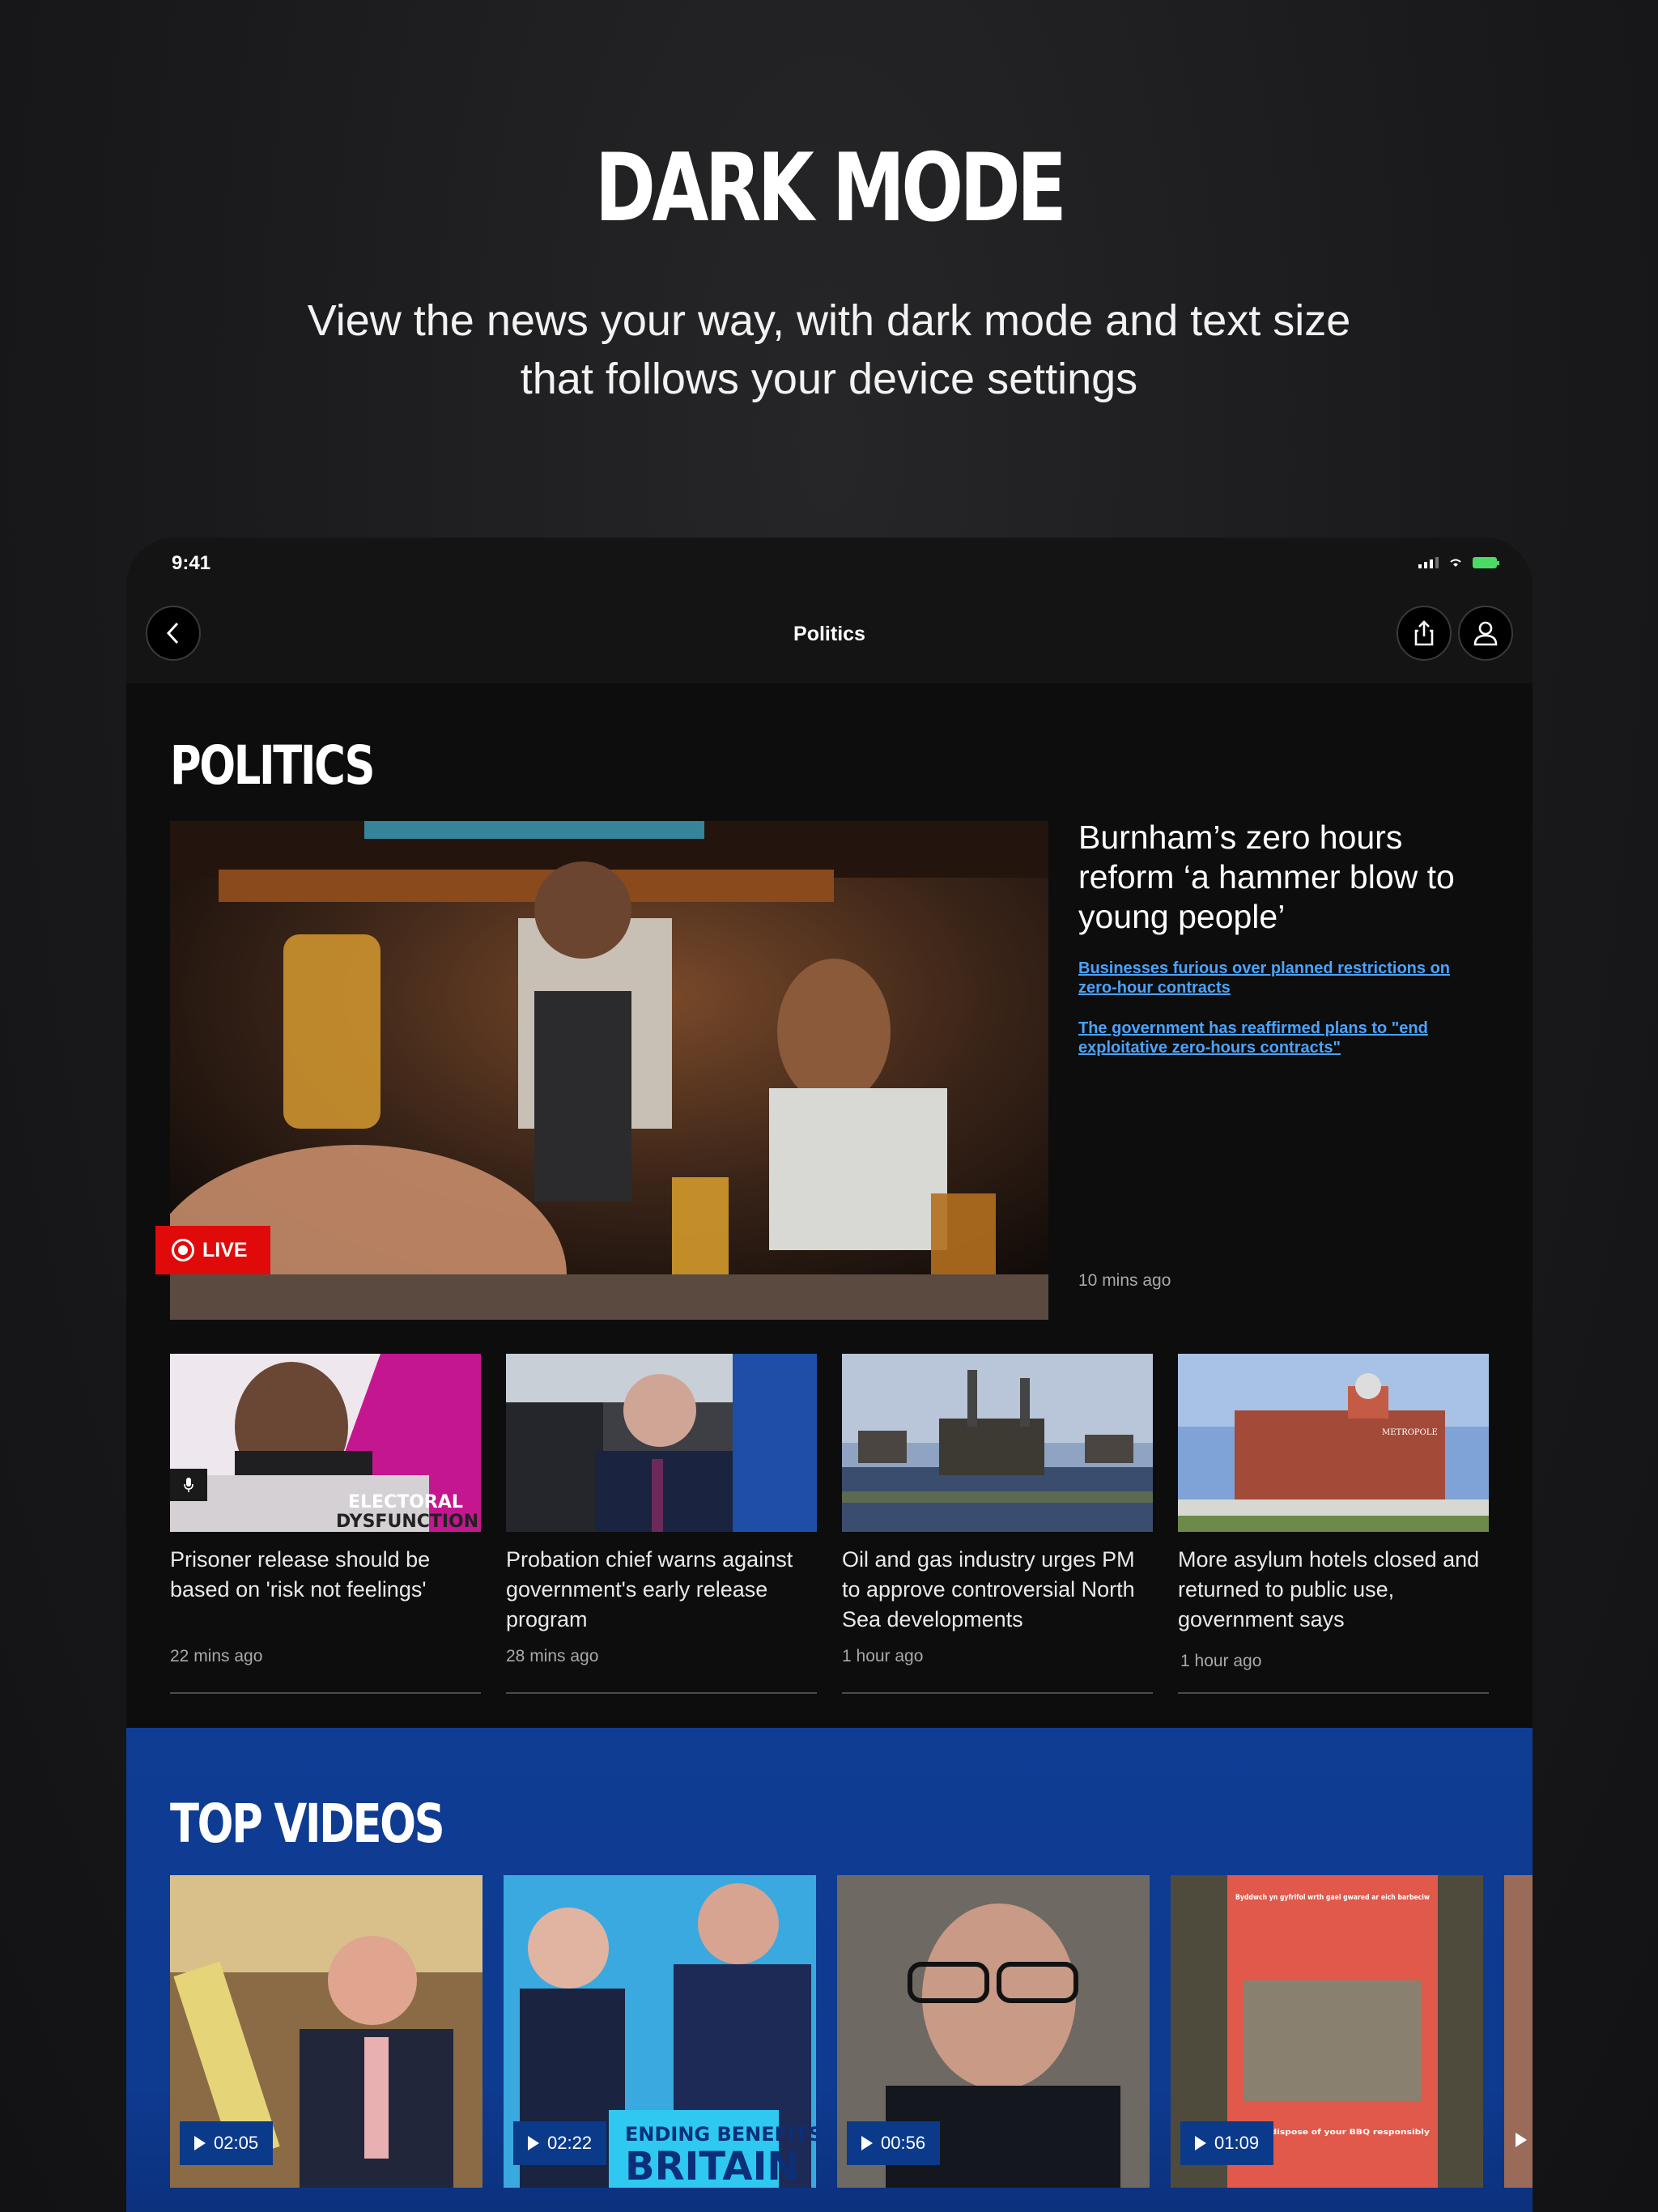 The height and width of the screenshot is (2212, 1658). I want to click on metropole-text: METROPOLE, so click(1410, 1432).